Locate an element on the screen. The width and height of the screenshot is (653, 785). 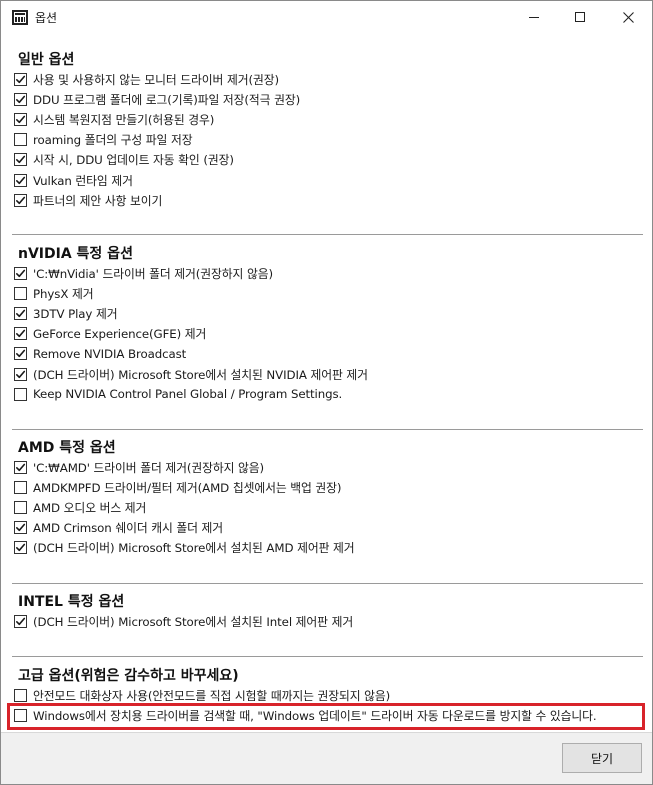
close-window-button is located at coordinates (628, 17).